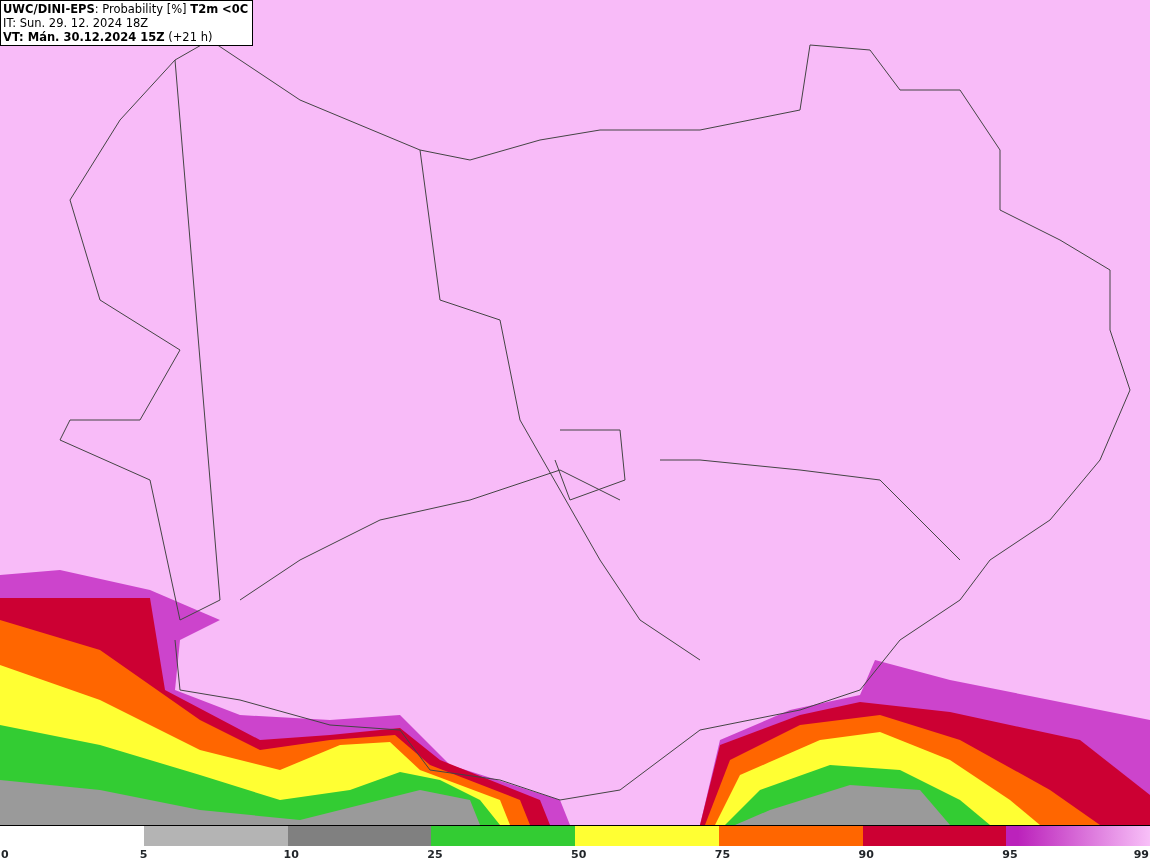 The height and width of the screenshot is (863, 1150). Describe the element at coordinates (579, 855) in the screenshot. I see `scale-label: 50` at that location.